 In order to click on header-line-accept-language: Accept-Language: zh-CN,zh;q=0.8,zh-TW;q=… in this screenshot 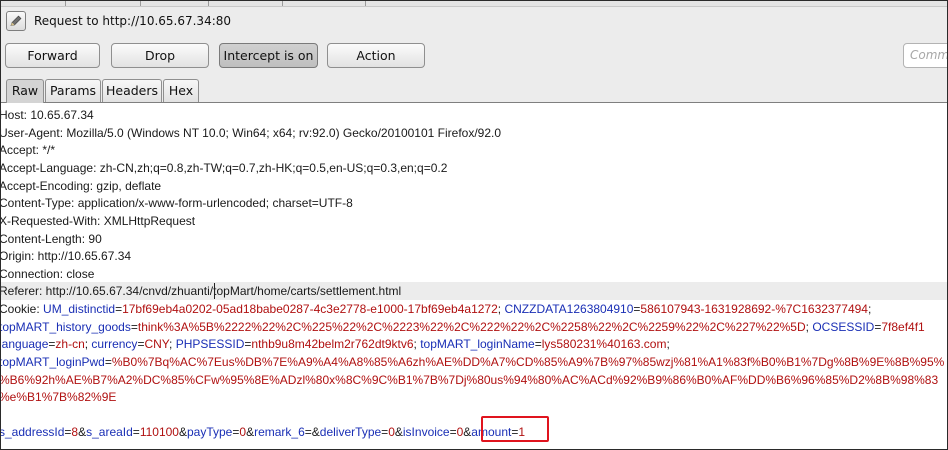, I will do `click(224, 168)`.